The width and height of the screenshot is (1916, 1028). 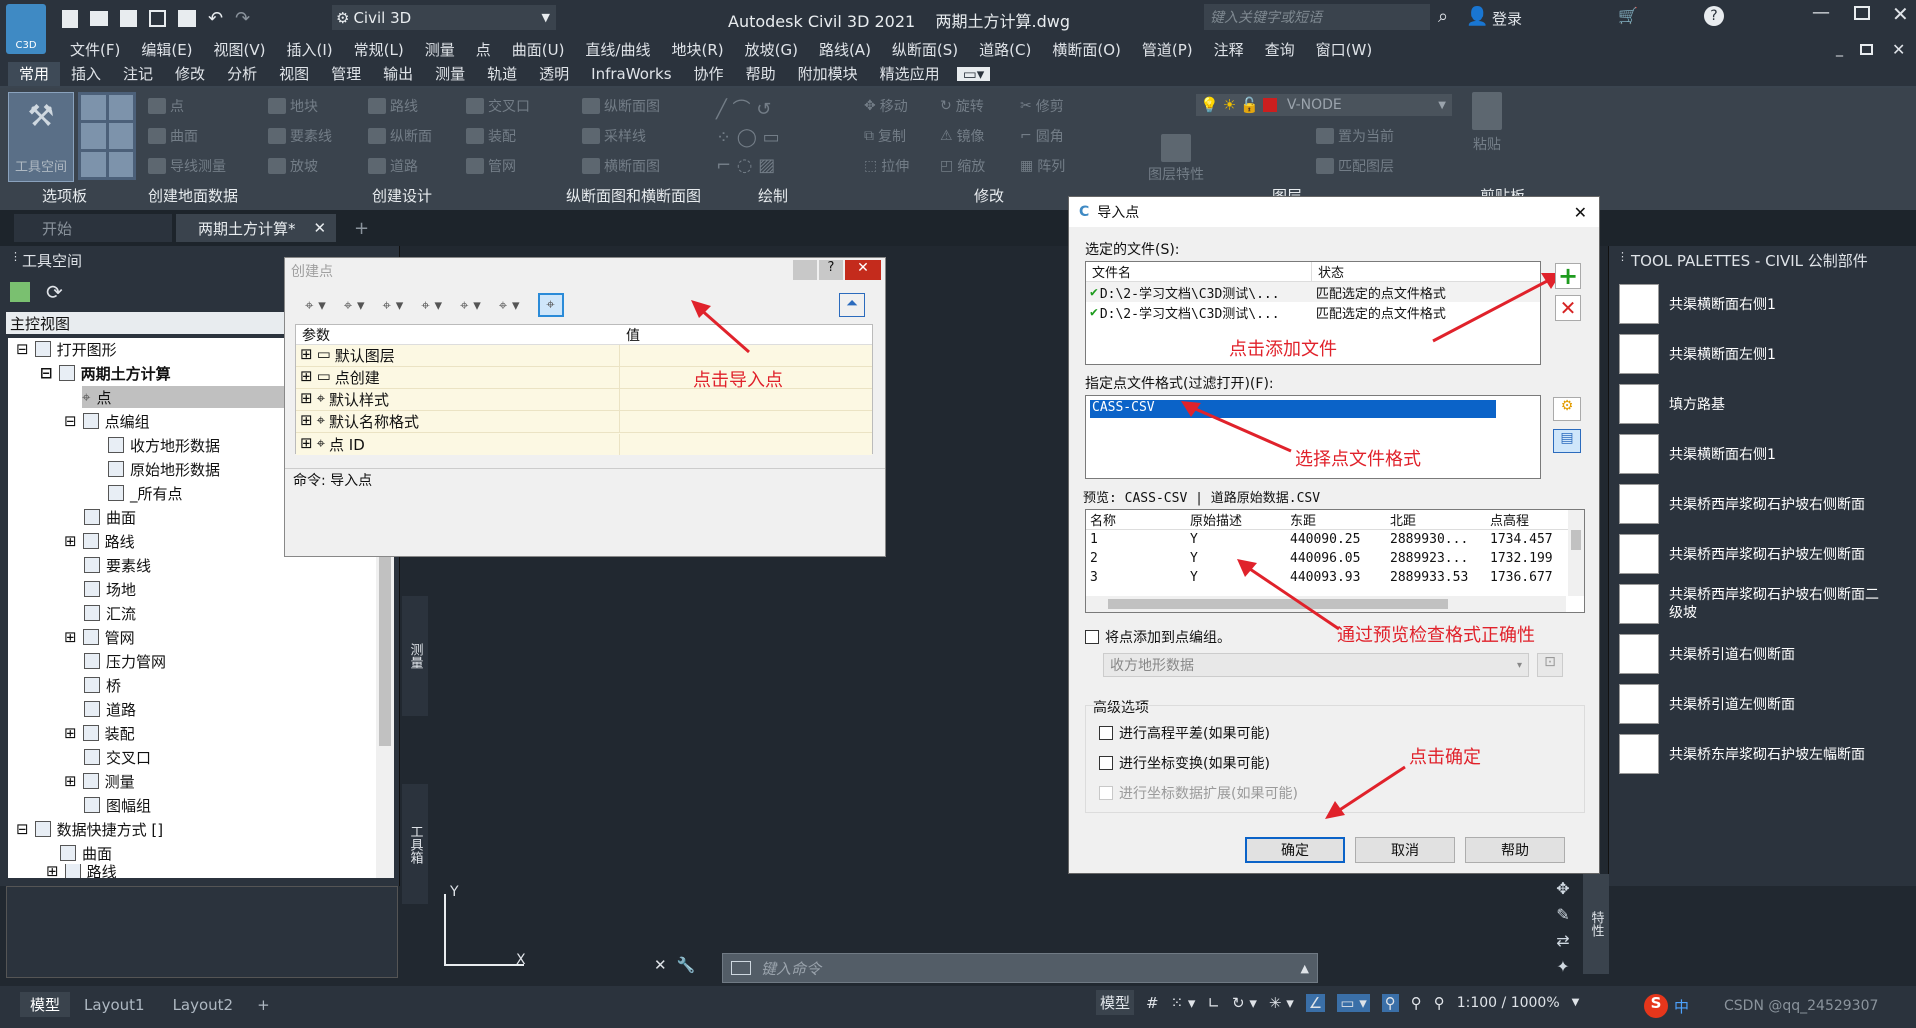 What do you see at coordinates (791, 968) in the screenshot?
I see `command-input: 键入命令` at bounding box center [791, 968].